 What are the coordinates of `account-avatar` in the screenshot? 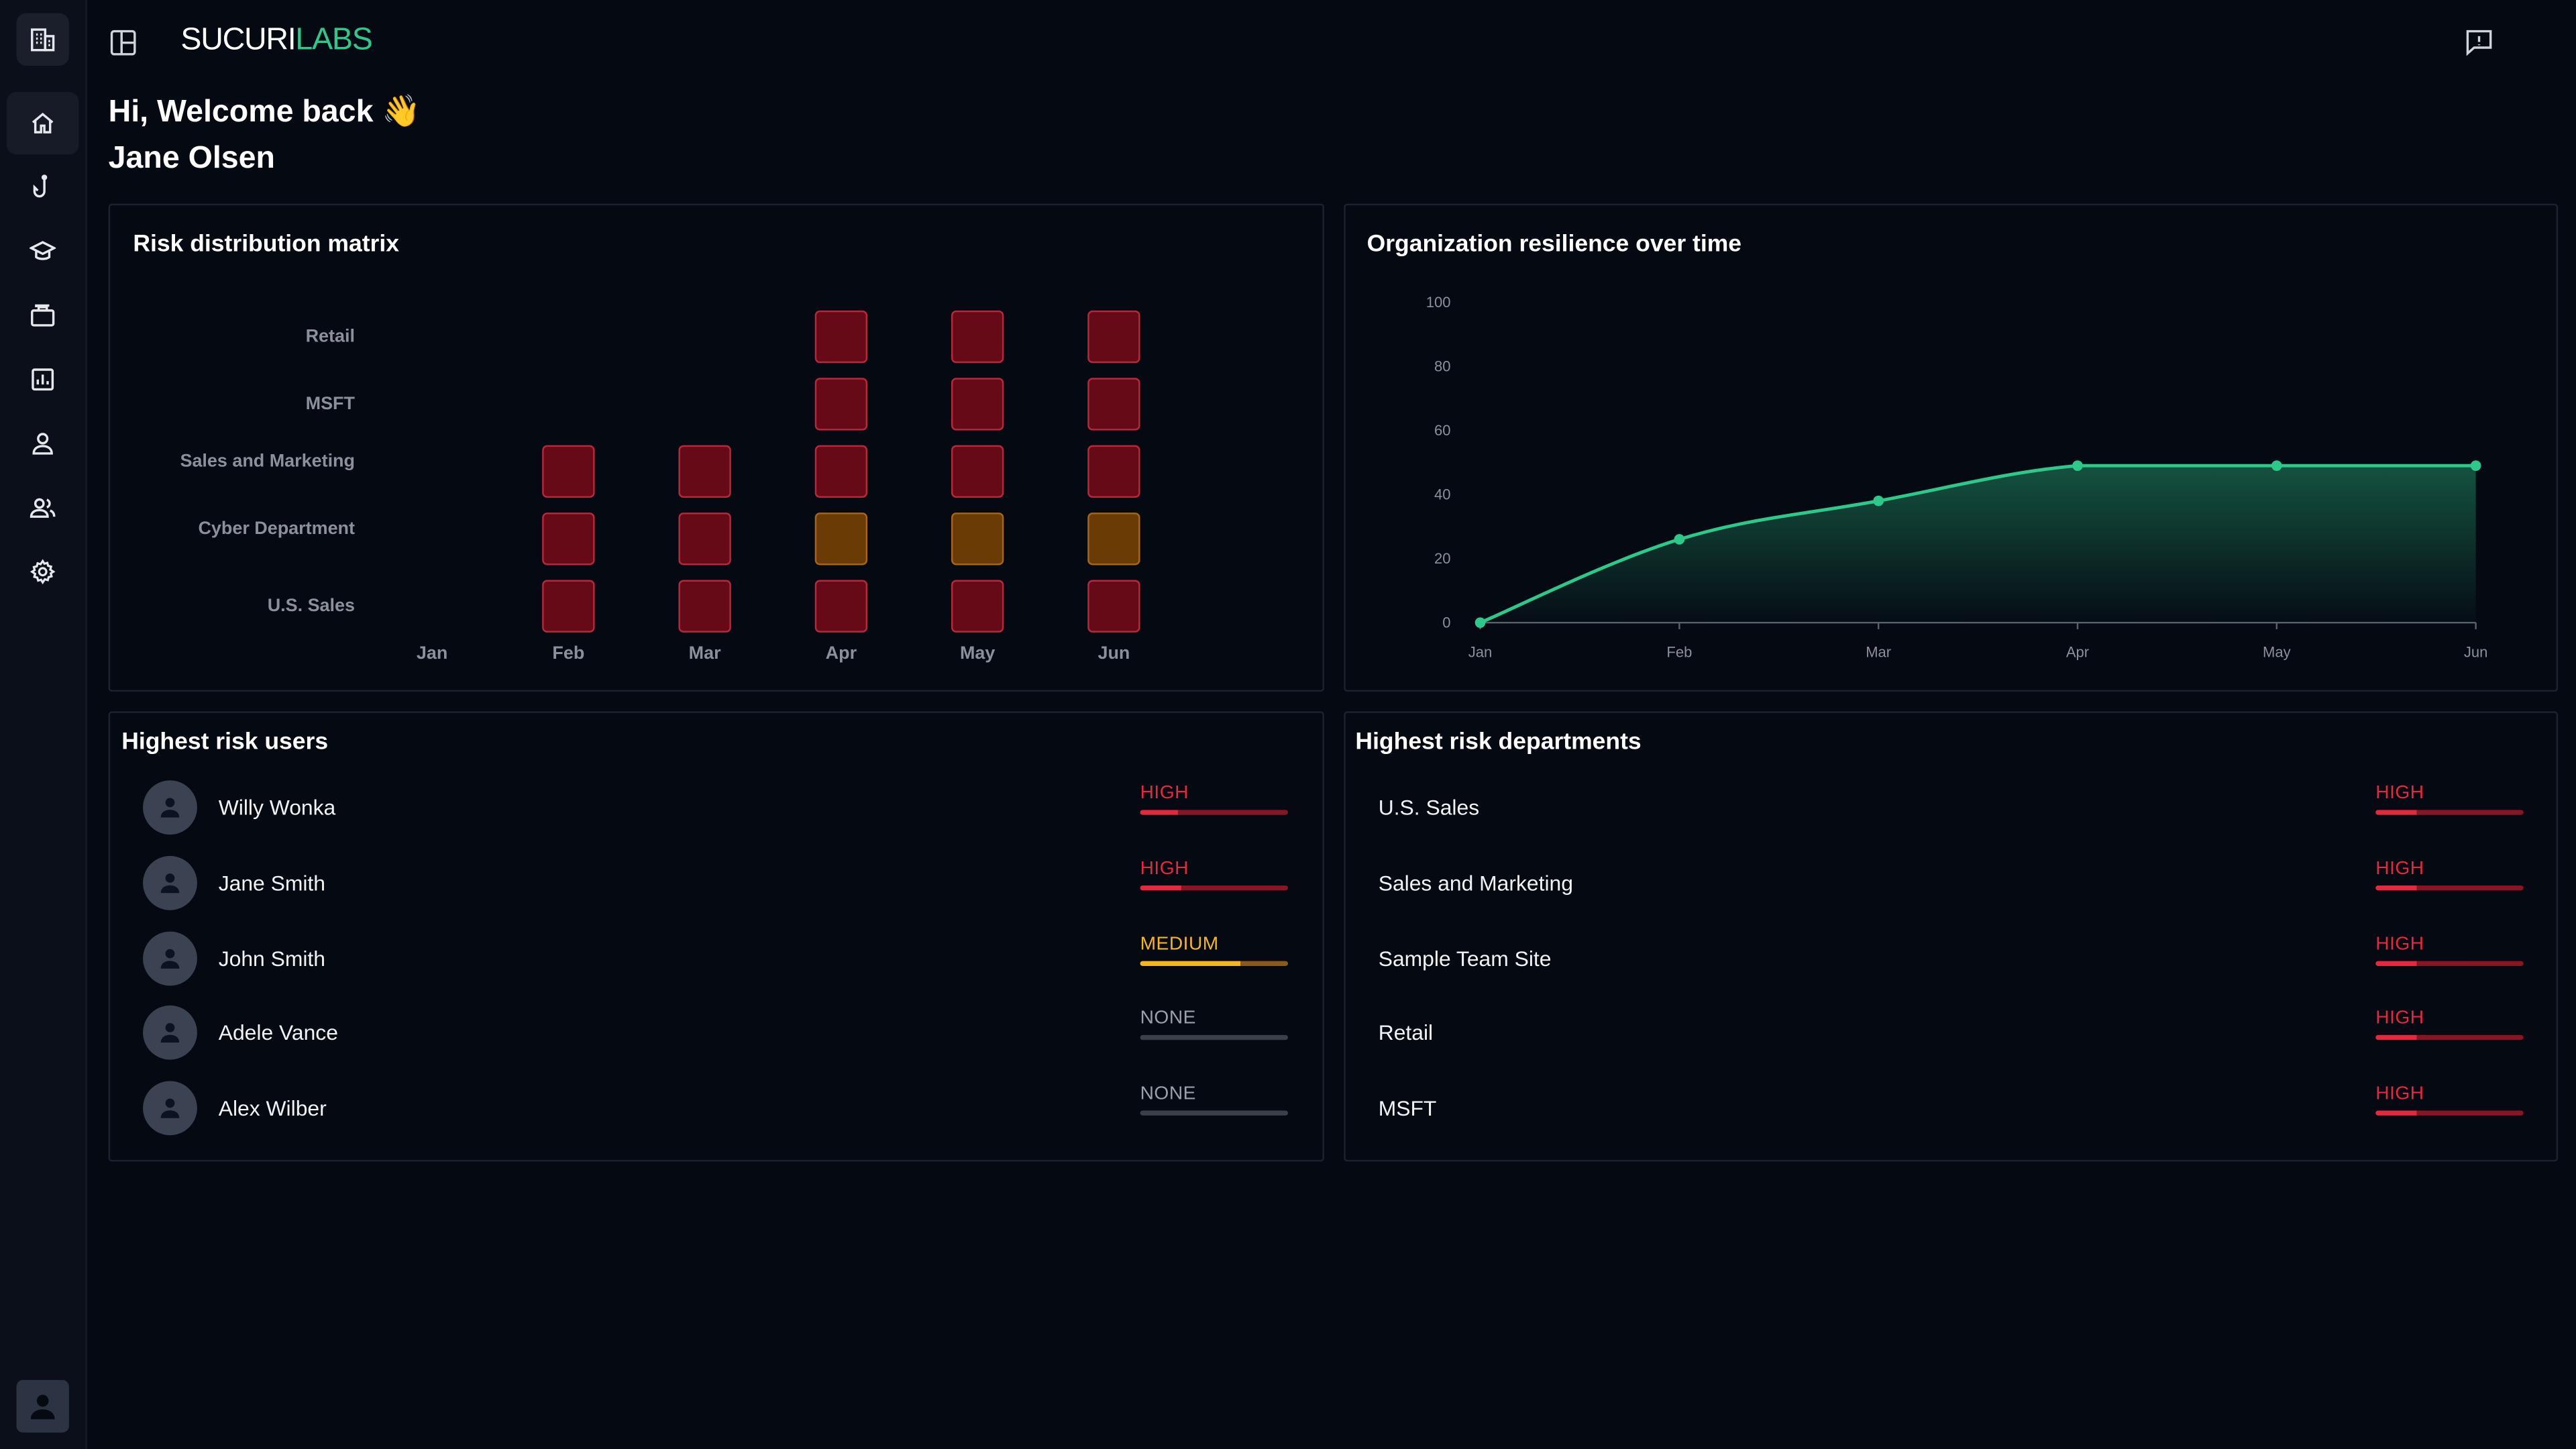 It's located at (42, 1406).